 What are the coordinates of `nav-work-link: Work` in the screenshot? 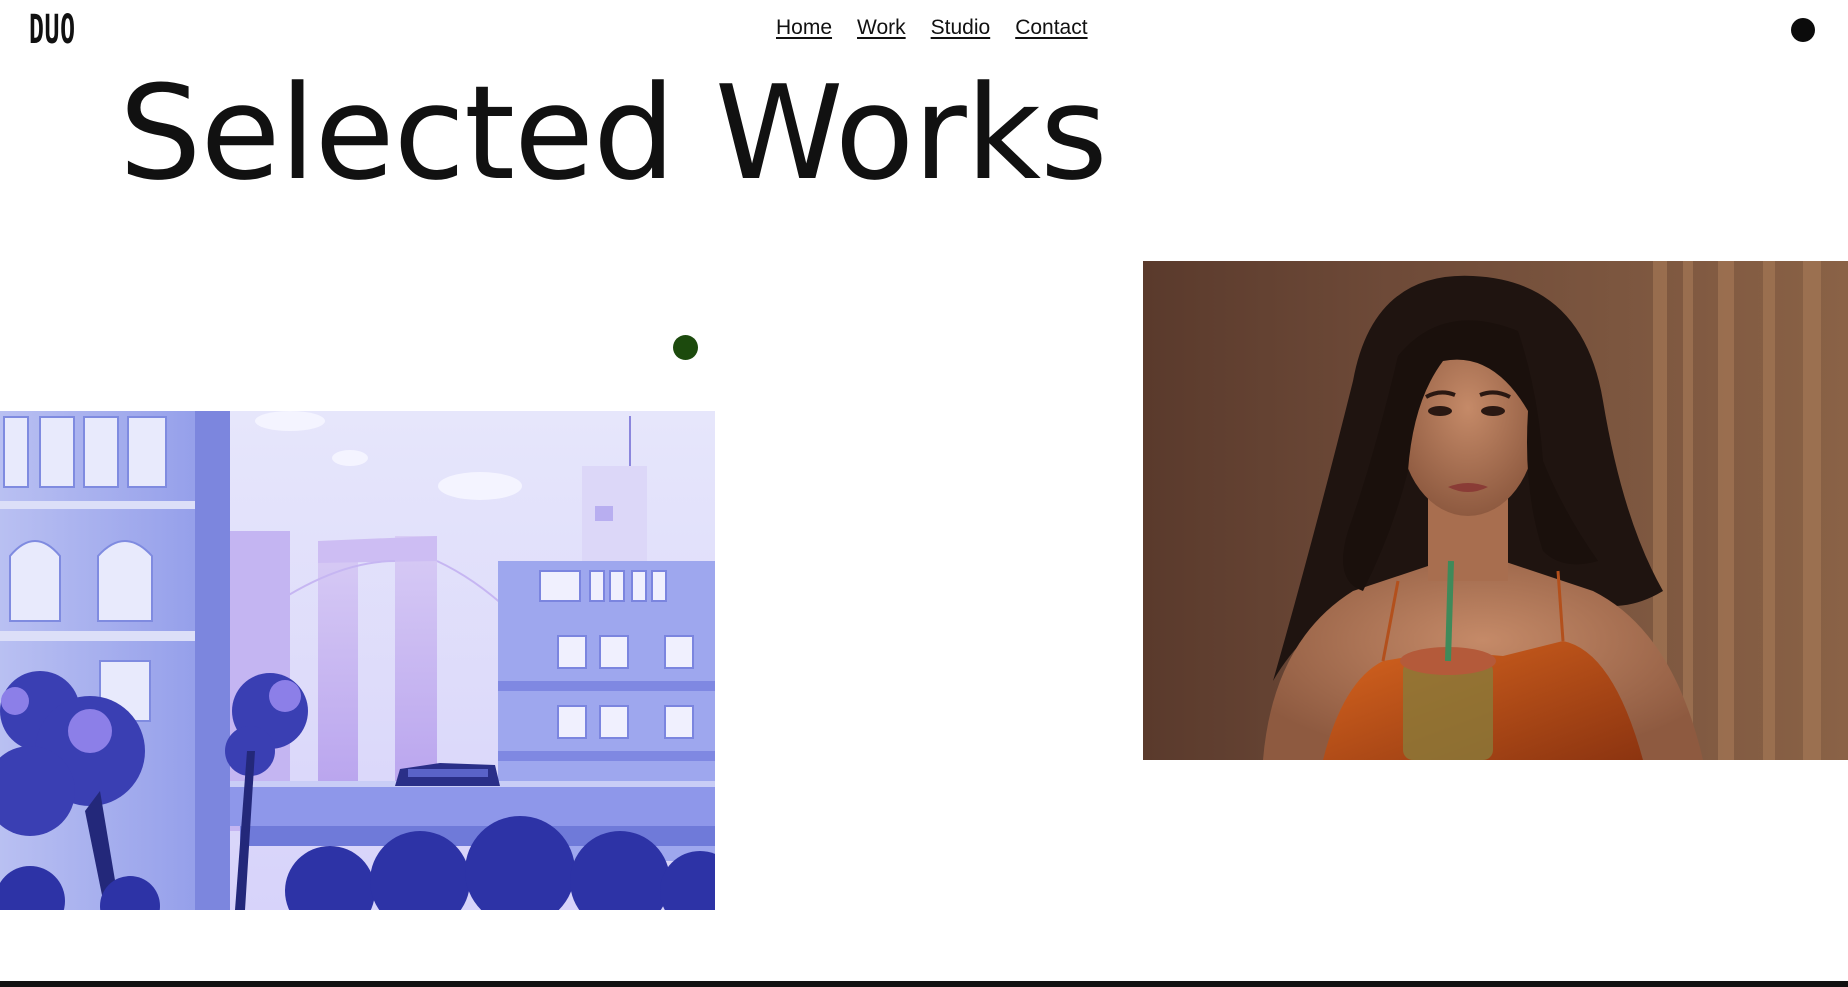 It's located at (881, 28).